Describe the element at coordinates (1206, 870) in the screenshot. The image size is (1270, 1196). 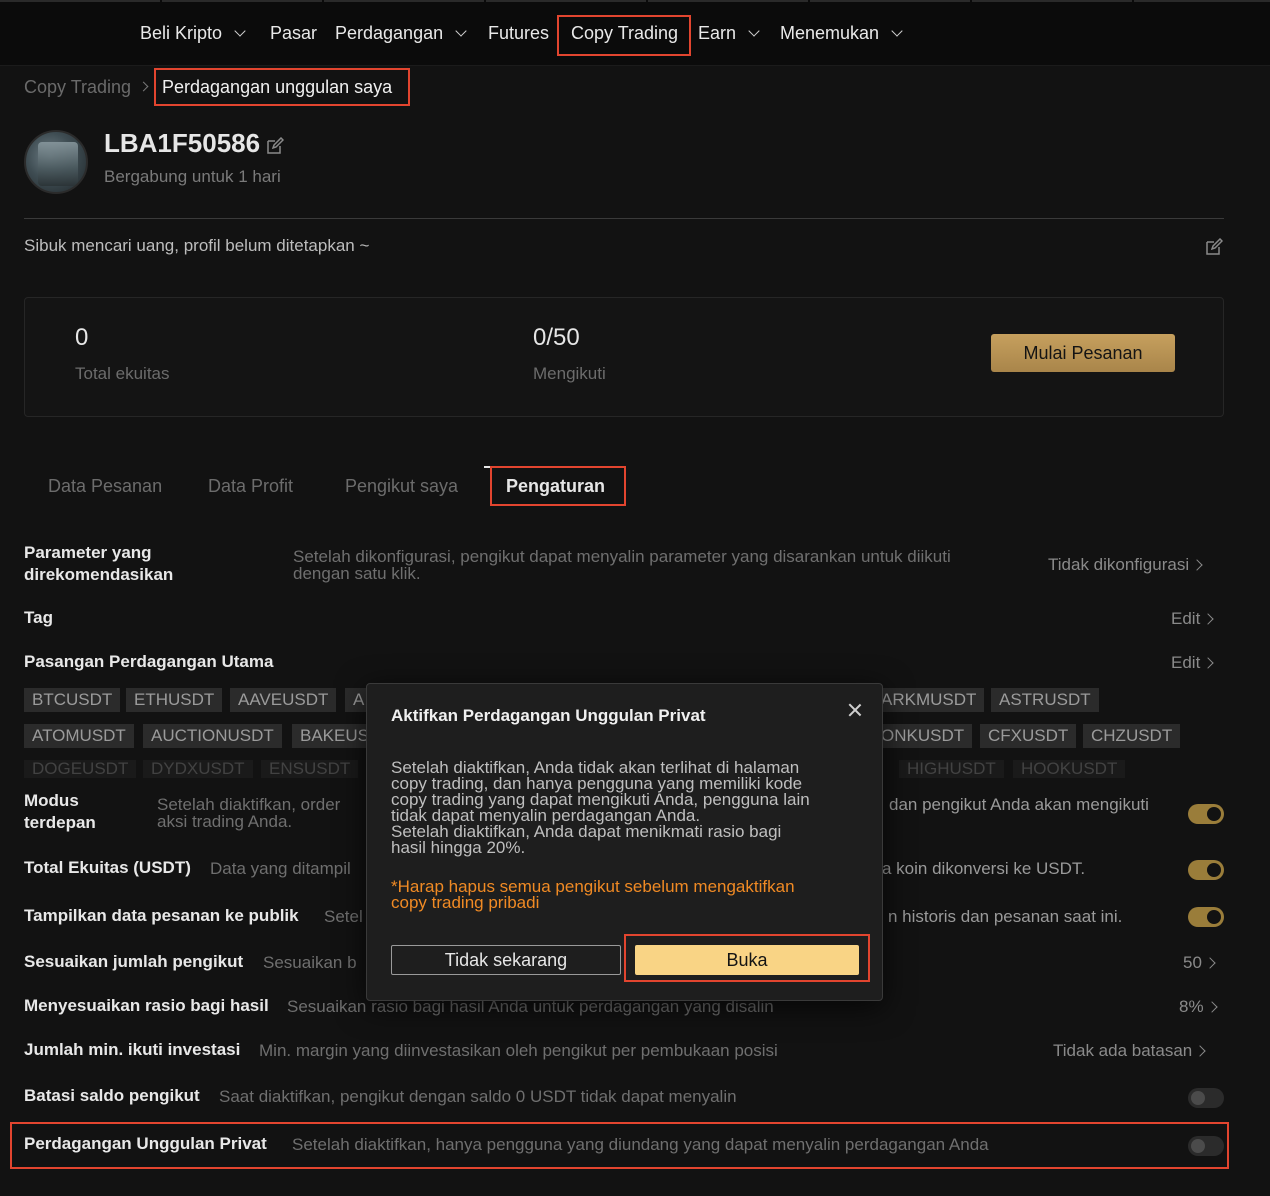
I see `total-equity-toggle` at that location.